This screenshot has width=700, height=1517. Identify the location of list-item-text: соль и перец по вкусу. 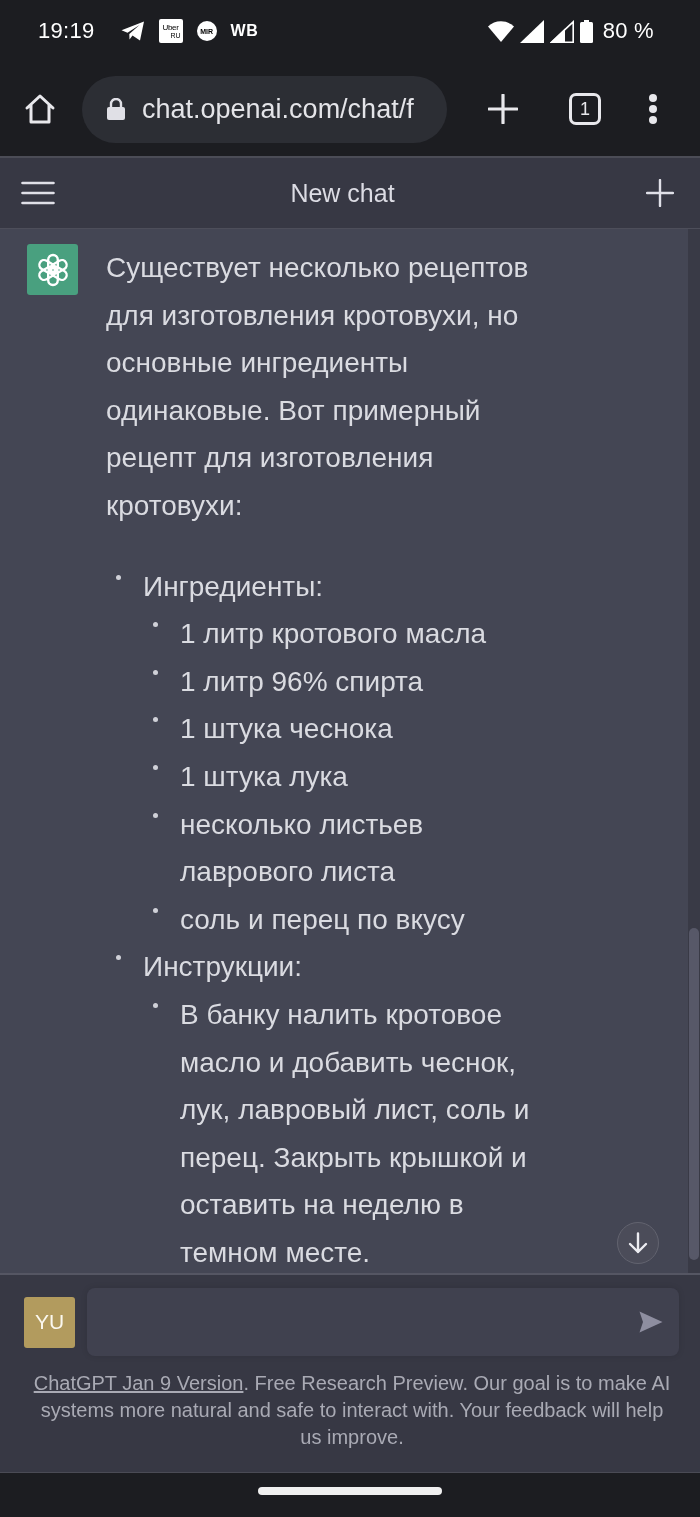
(323, 919).